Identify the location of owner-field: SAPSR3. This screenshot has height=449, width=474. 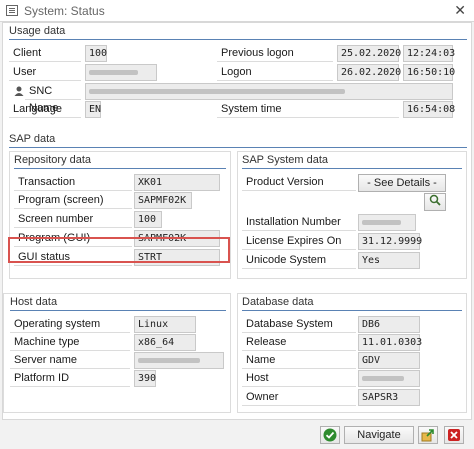
(389, 397).